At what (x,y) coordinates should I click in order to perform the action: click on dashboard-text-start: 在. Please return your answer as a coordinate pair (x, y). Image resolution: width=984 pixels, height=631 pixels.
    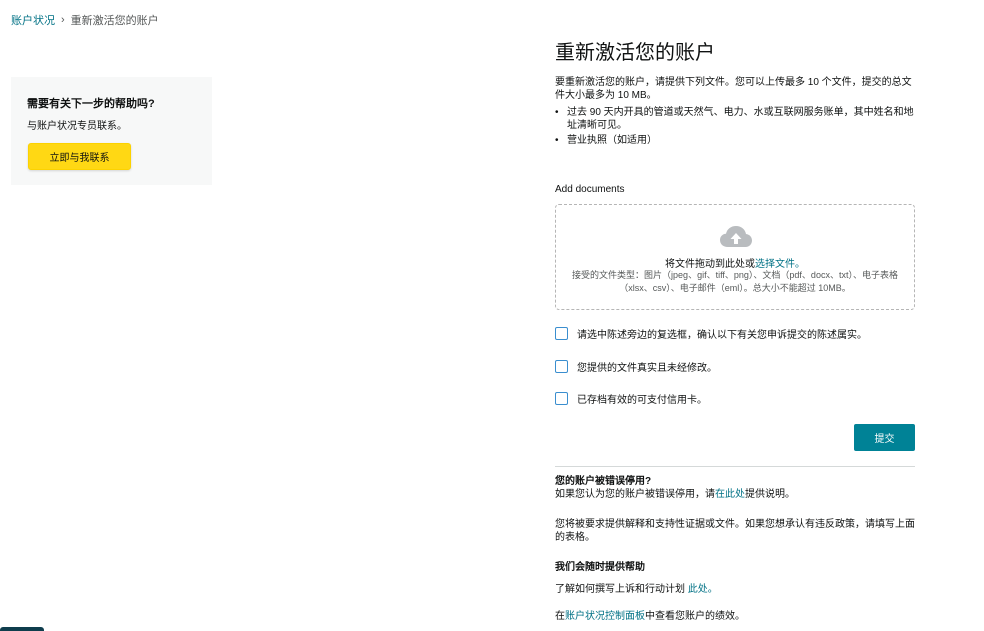
    Looking at the image, I should click on (560, 616).